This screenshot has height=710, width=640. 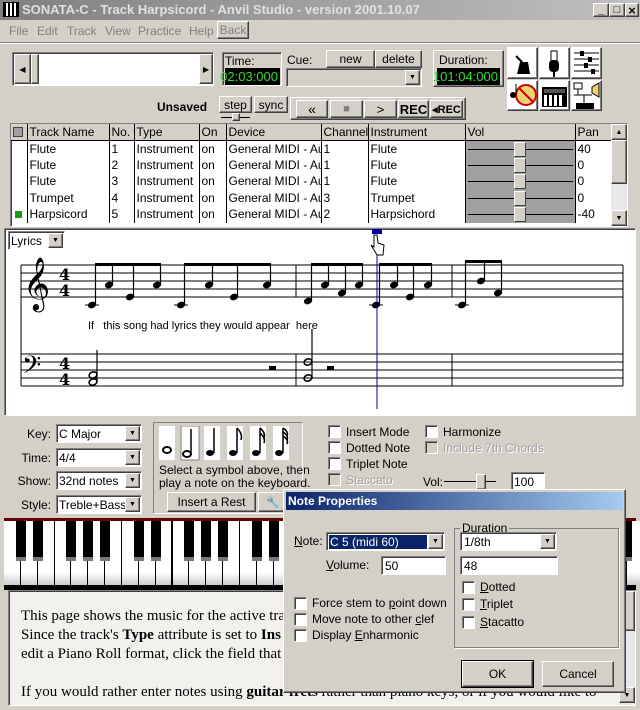 I want to click on step-button: step, so click(x=235, y=104).